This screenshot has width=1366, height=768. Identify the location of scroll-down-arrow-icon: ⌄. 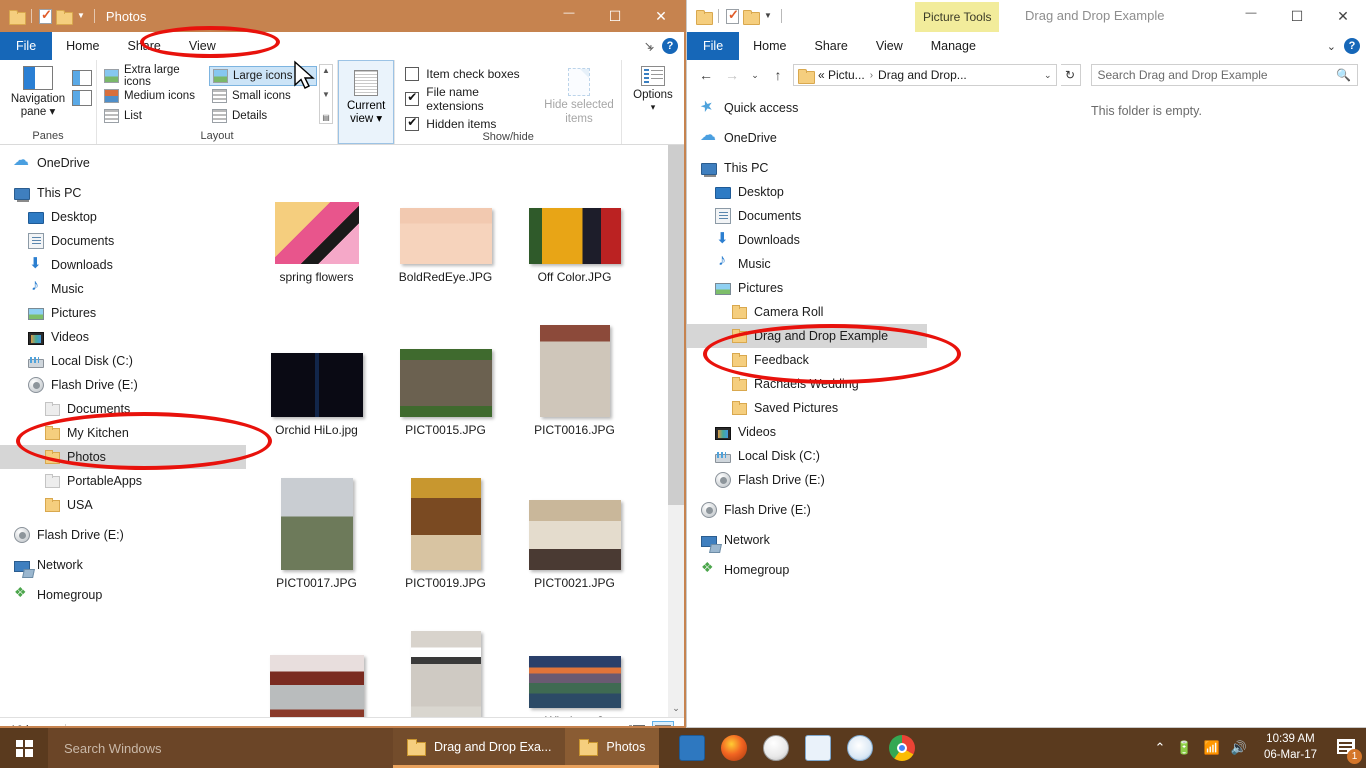
(676, 708).